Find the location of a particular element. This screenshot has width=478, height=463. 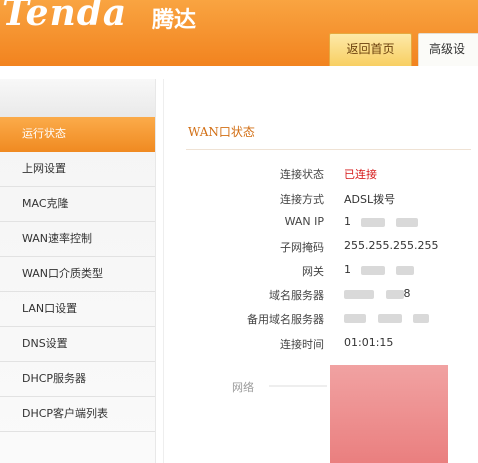

row-label: 连接时间 is located at coordinates (302, 344).